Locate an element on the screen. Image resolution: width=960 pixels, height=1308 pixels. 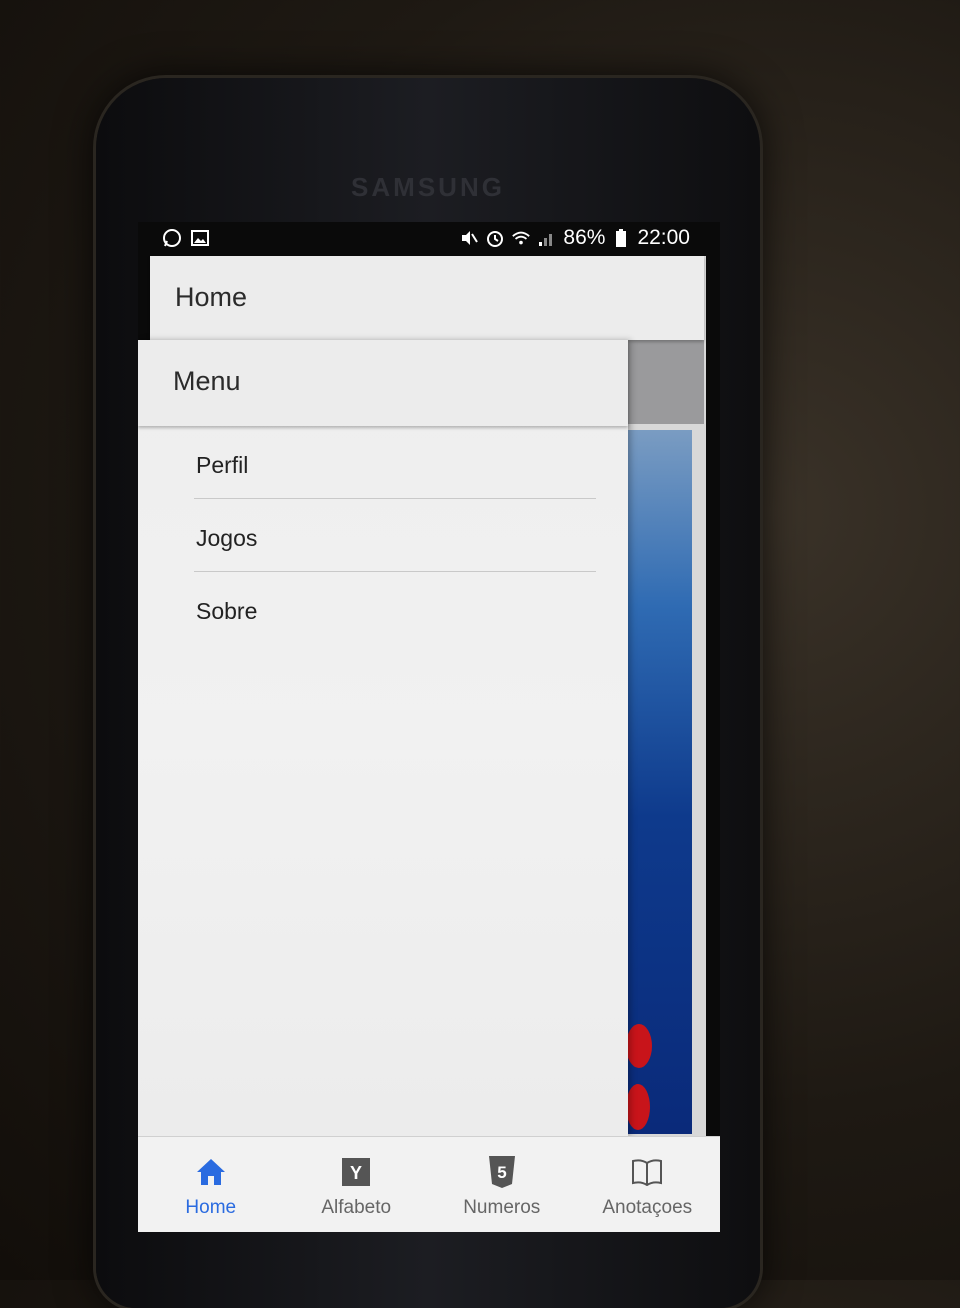
html5-icon: 5 is located at coordinates (502, 1172).